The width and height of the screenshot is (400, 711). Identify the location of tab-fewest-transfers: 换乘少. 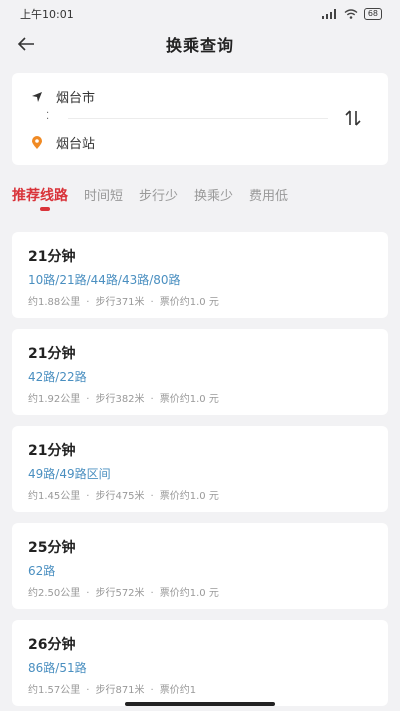
(213, 194).